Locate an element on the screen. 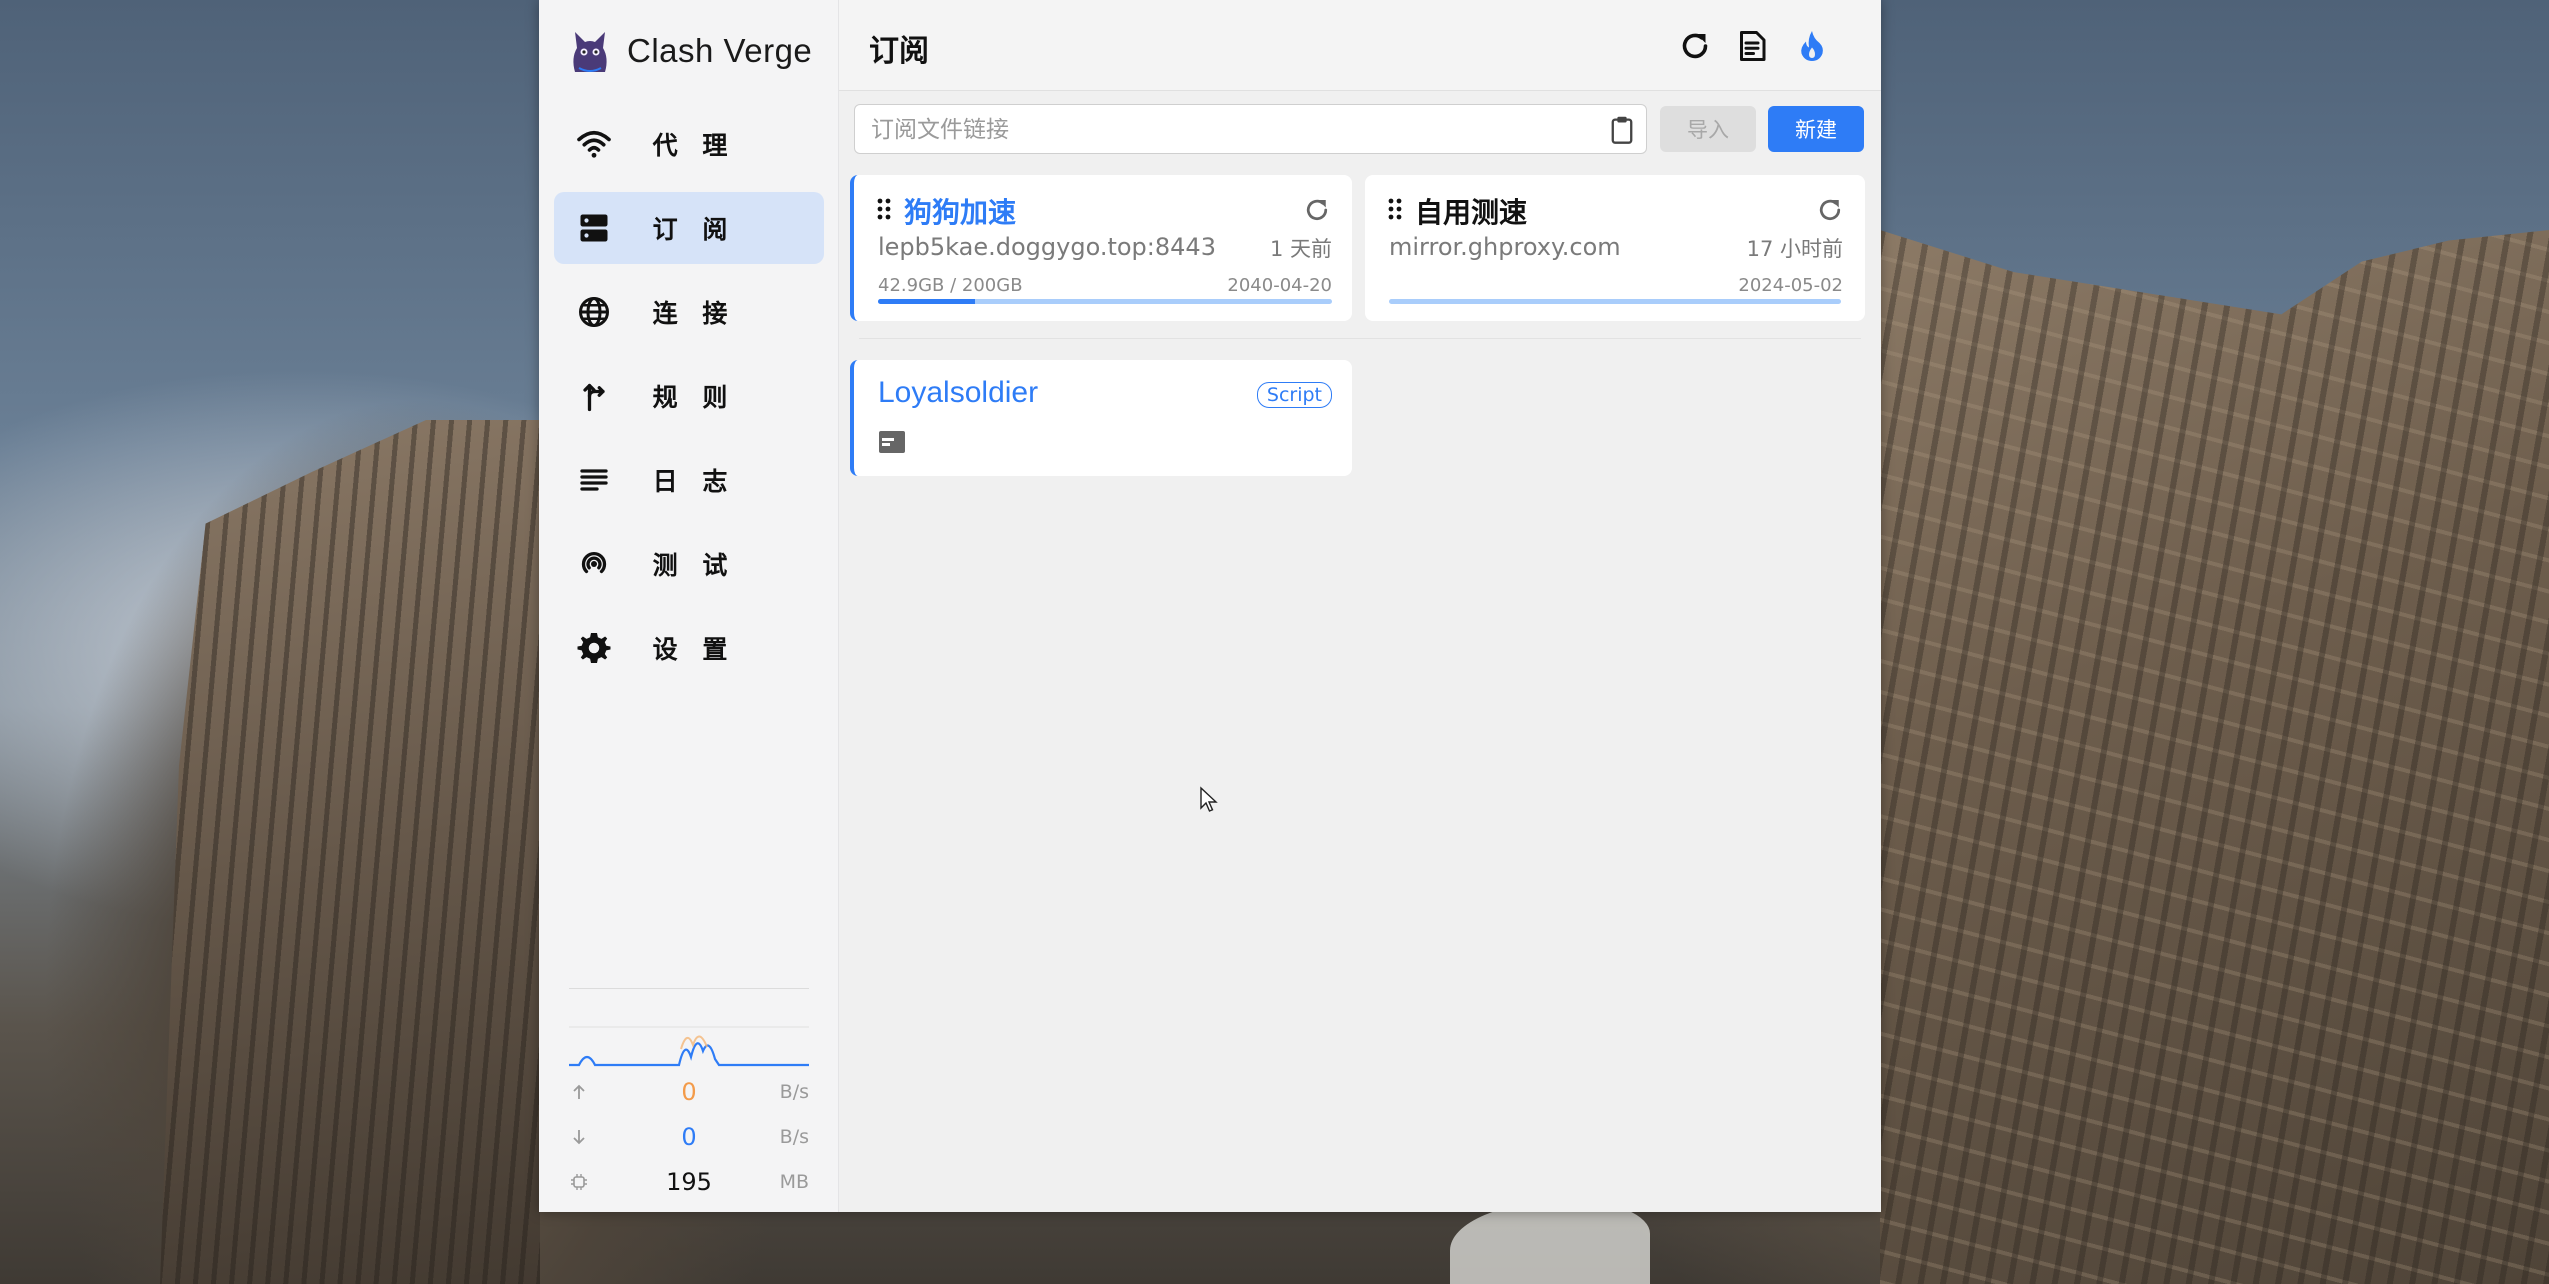 The image size is (2549, 1284). cat-logo-icon is located at coordinates (590, 52).